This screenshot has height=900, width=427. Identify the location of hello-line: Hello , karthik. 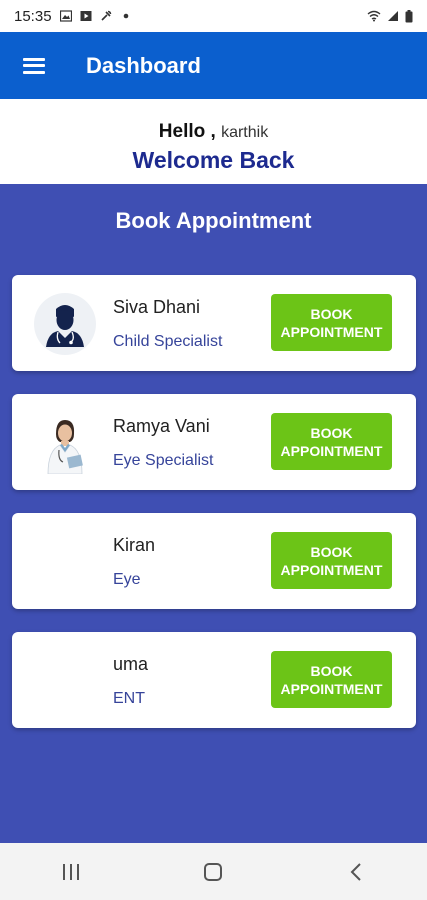
(213, 132).